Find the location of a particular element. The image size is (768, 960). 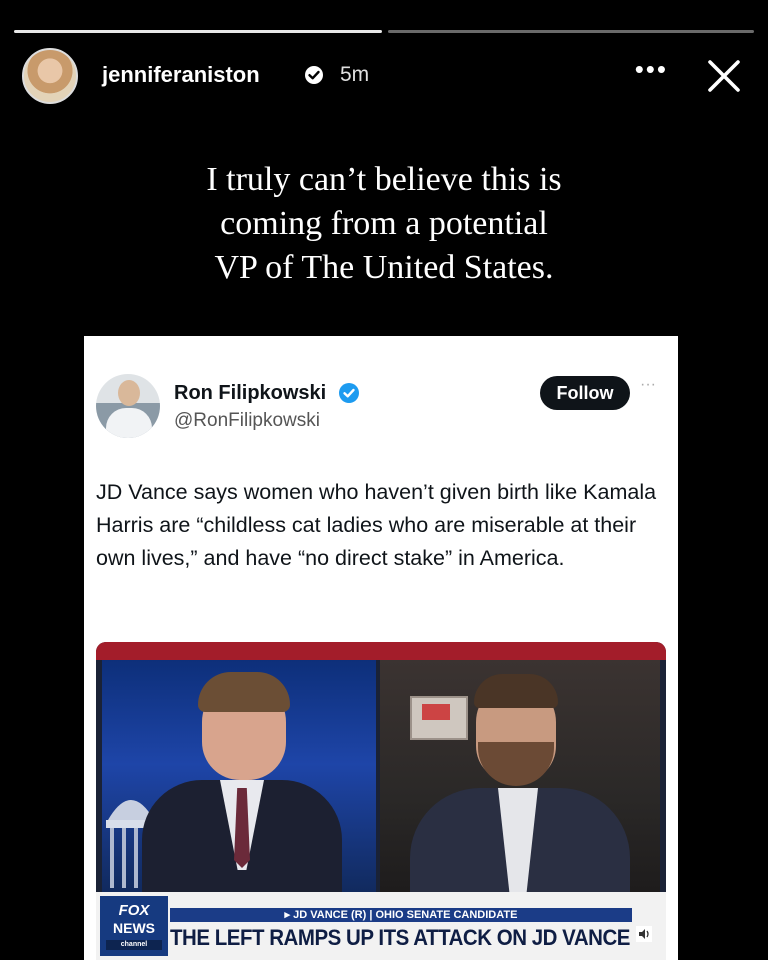

right-video-panel is located at coordinates (520, 776).